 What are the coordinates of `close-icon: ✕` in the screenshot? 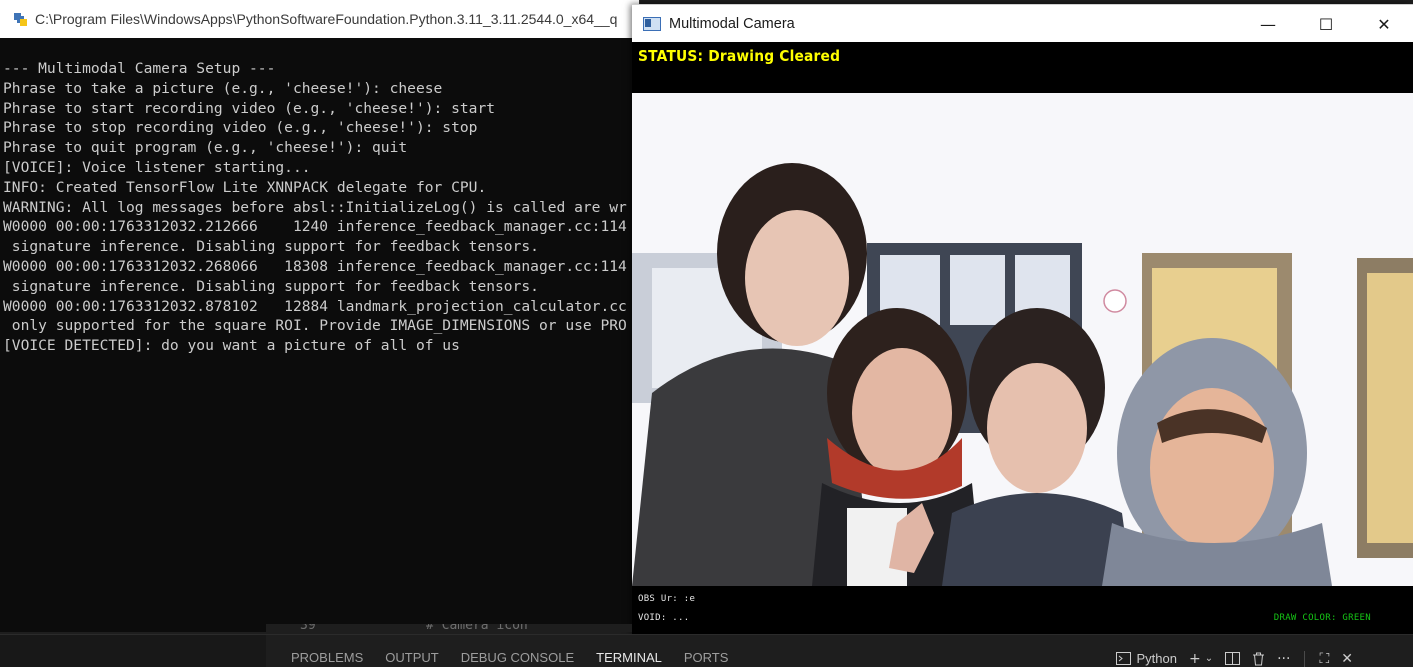 It's located at (1347, 652).